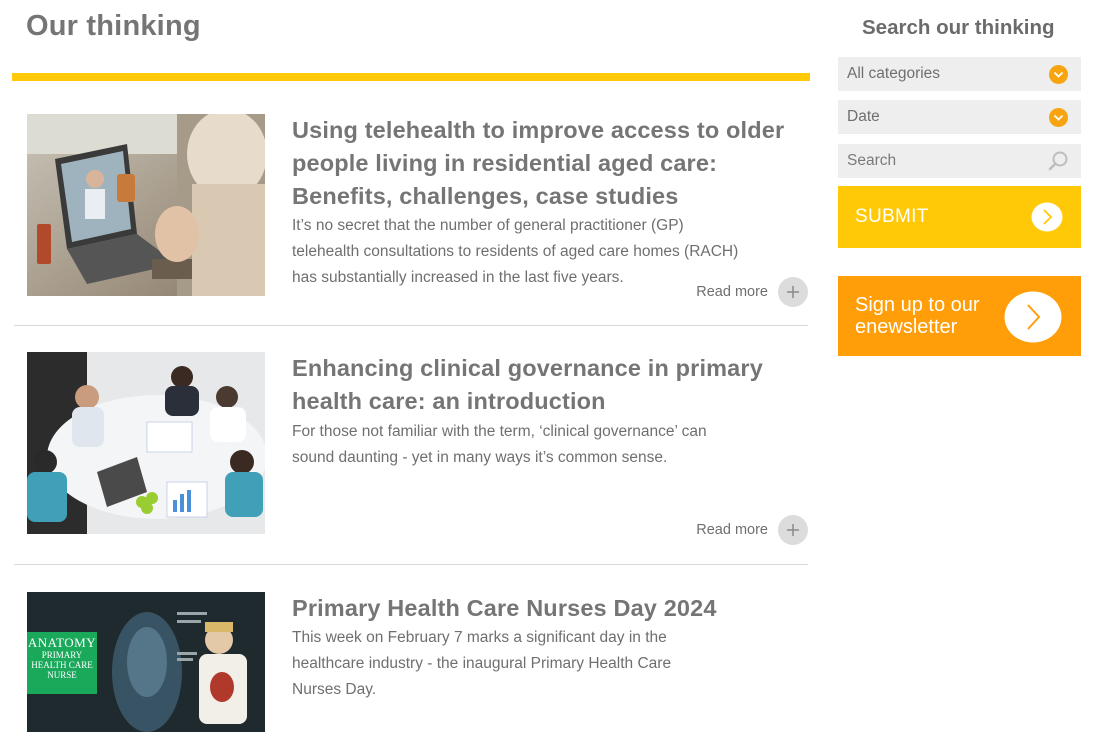  What do you see at coordinates (959, 117) in the screenshot?
I see `date-select: Date` at bounding box center [959, 117].